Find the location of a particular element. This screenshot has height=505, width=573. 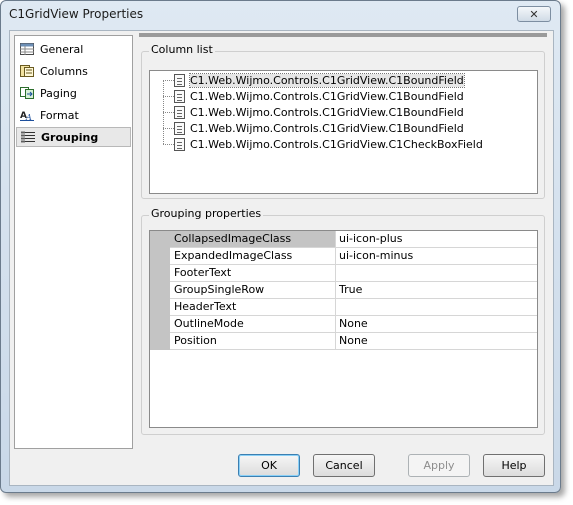

column-list-title: Column list is located at coordinates (182, 49).